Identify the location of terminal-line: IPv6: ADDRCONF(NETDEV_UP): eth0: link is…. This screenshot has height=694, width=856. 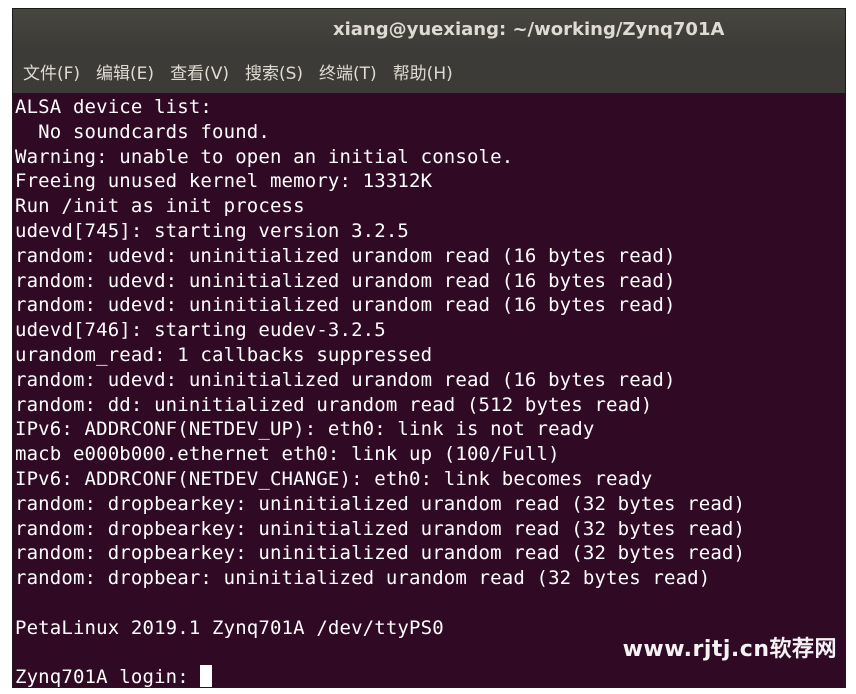
(305, 429).